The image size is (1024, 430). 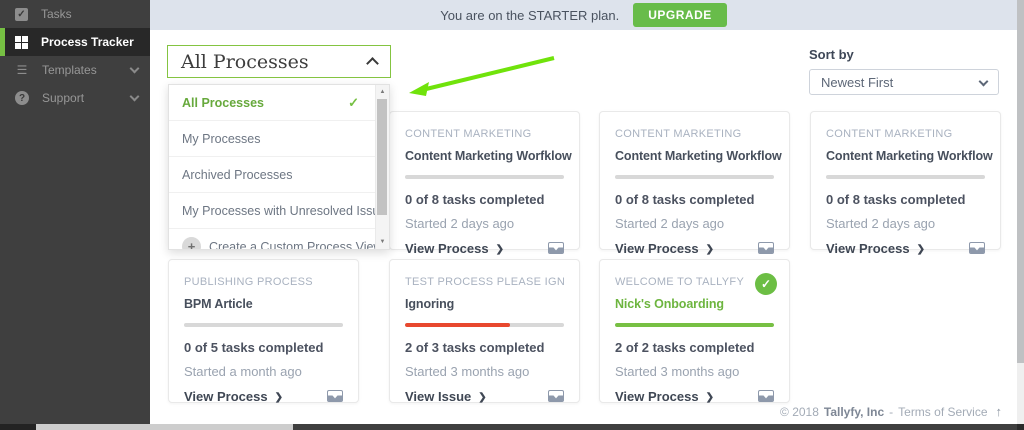 What do you see at coordinates (857, 82) in the screenshot?
I see `sort-value: Newest First` at bounding box center [857, 82].